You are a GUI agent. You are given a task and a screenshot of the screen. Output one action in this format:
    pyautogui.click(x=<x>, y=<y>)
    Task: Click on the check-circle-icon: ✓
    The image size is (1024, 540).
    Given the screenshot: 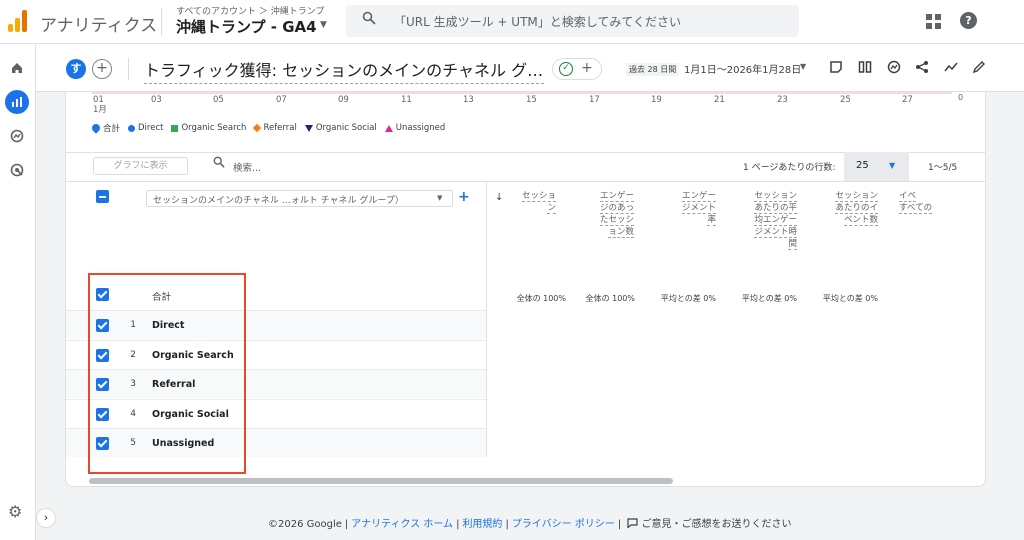 What is the action you would take?
    pyautogui.click(x=566, y=69)
    